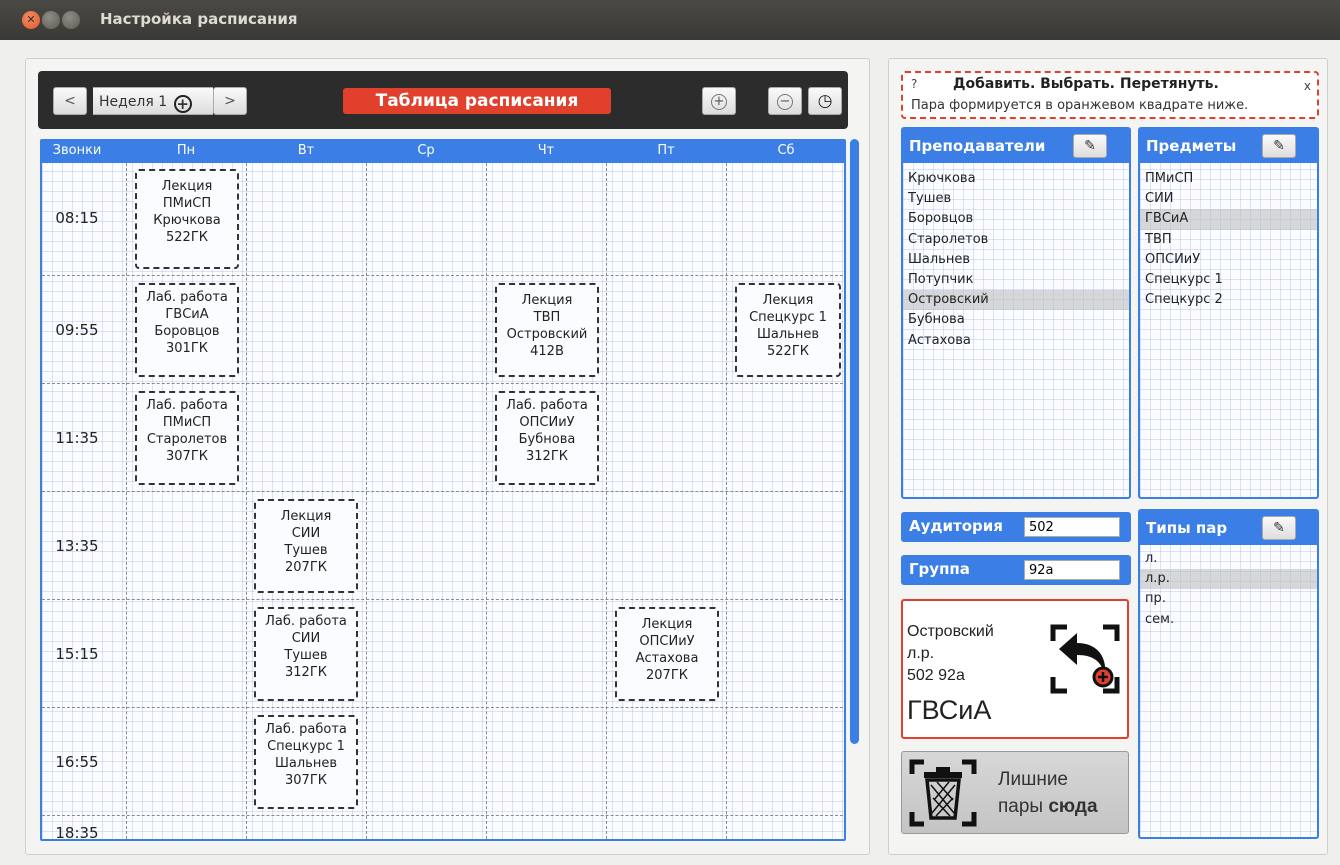  What do you see at coordinates (914, 84) in the screenshot?
I see `help-icon: ?` at bounding box center [914, 84].